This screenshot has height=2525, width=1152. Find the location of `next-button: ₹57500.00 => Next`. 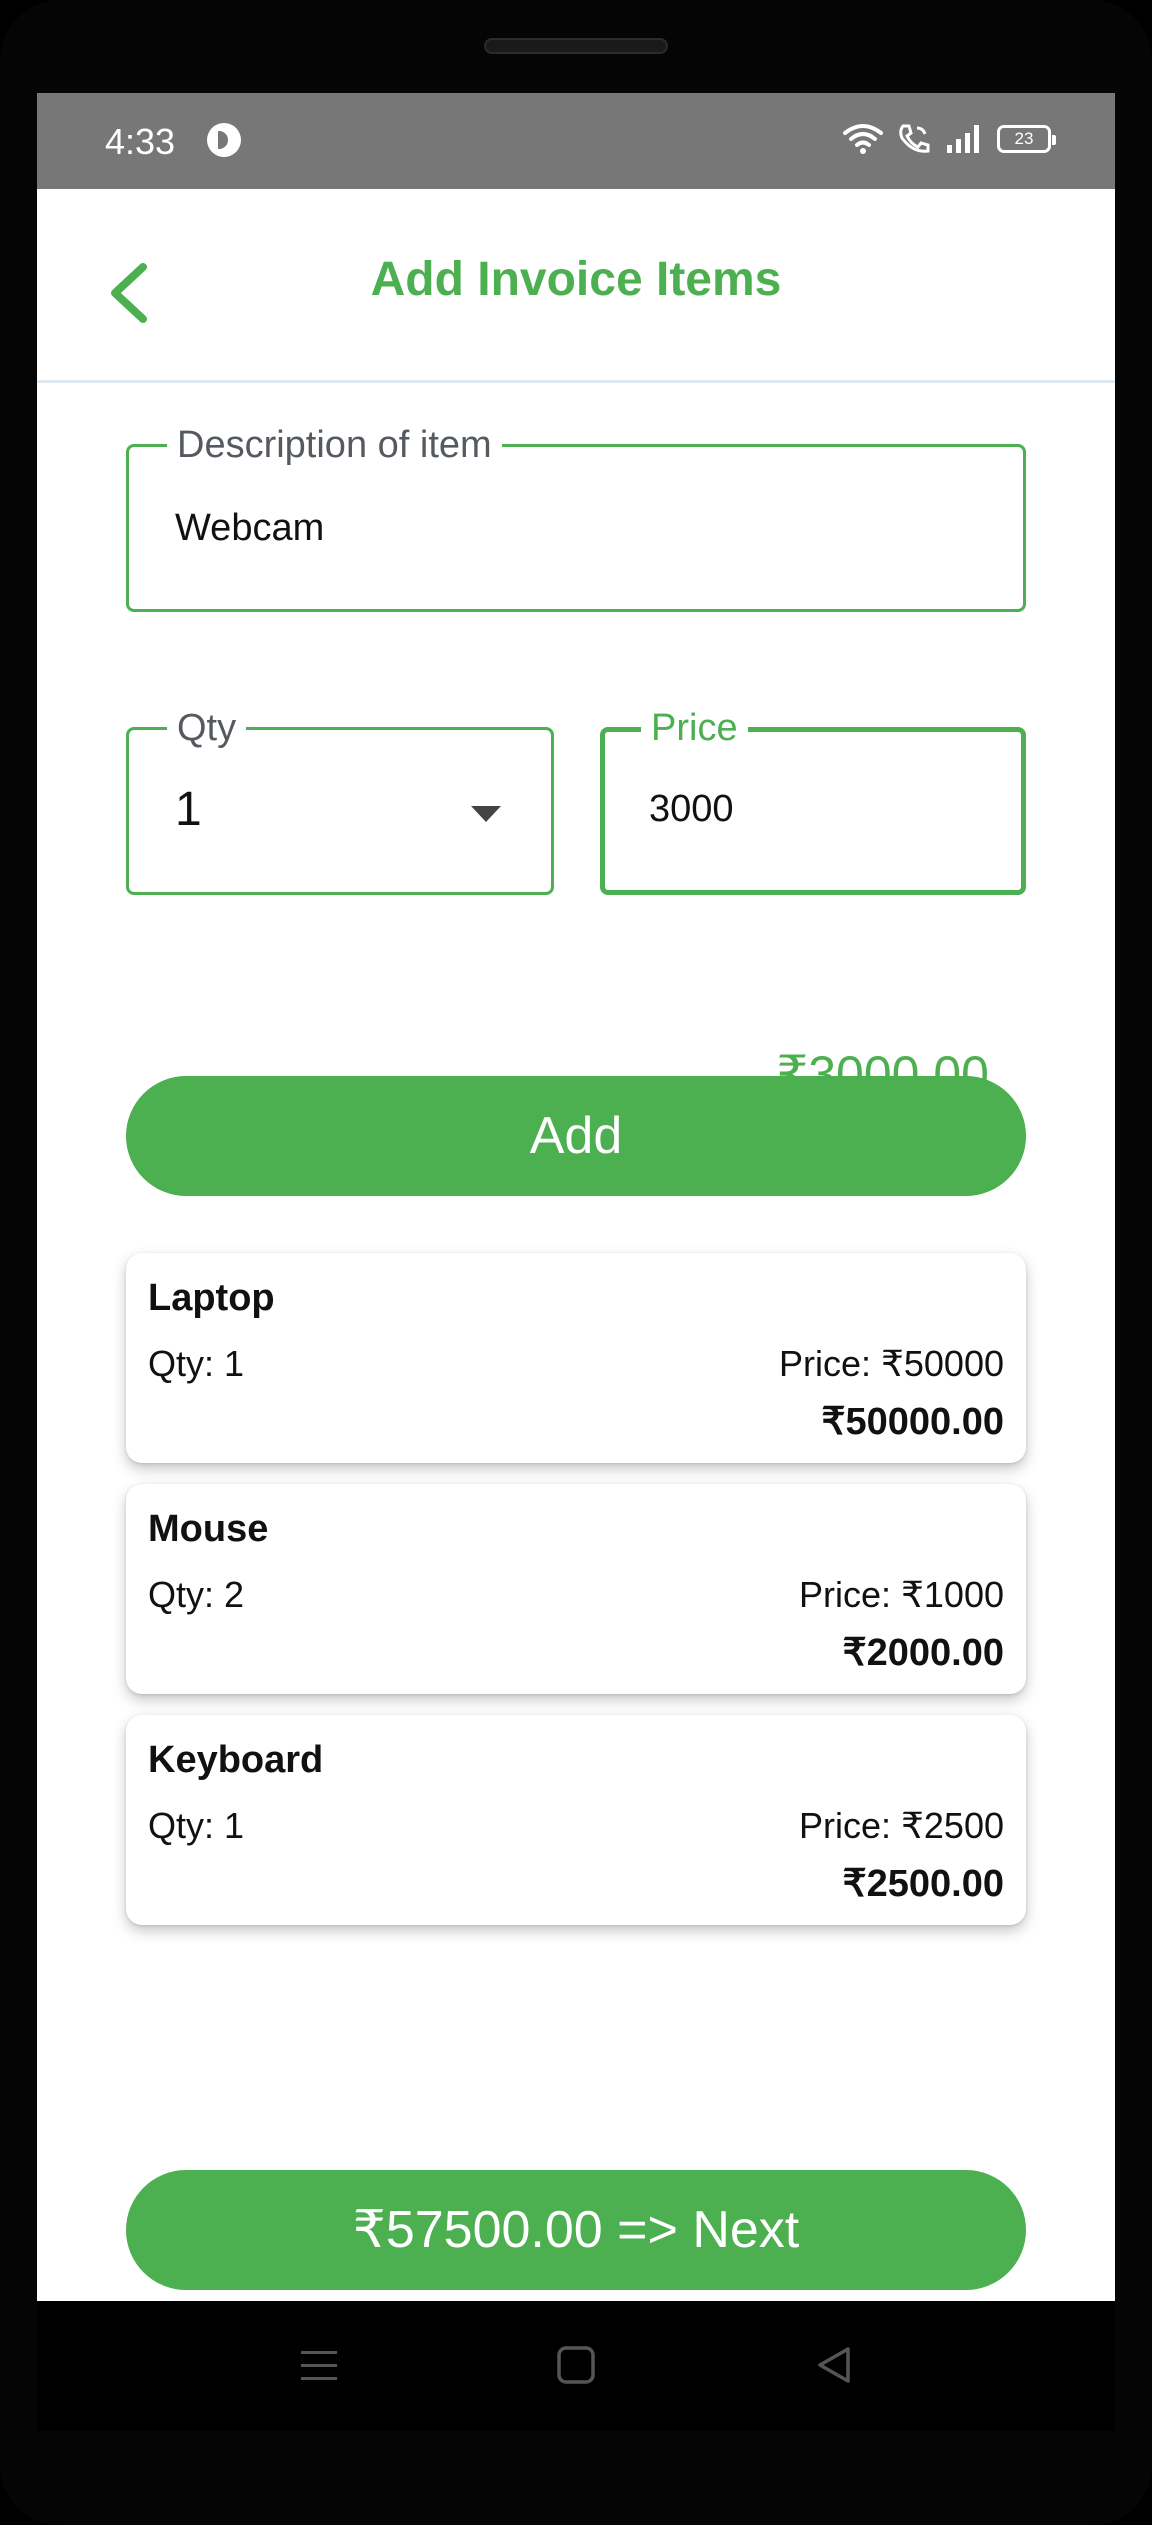

next-button: ₹57500.00 => Next is located at coordinates (576, 2230).